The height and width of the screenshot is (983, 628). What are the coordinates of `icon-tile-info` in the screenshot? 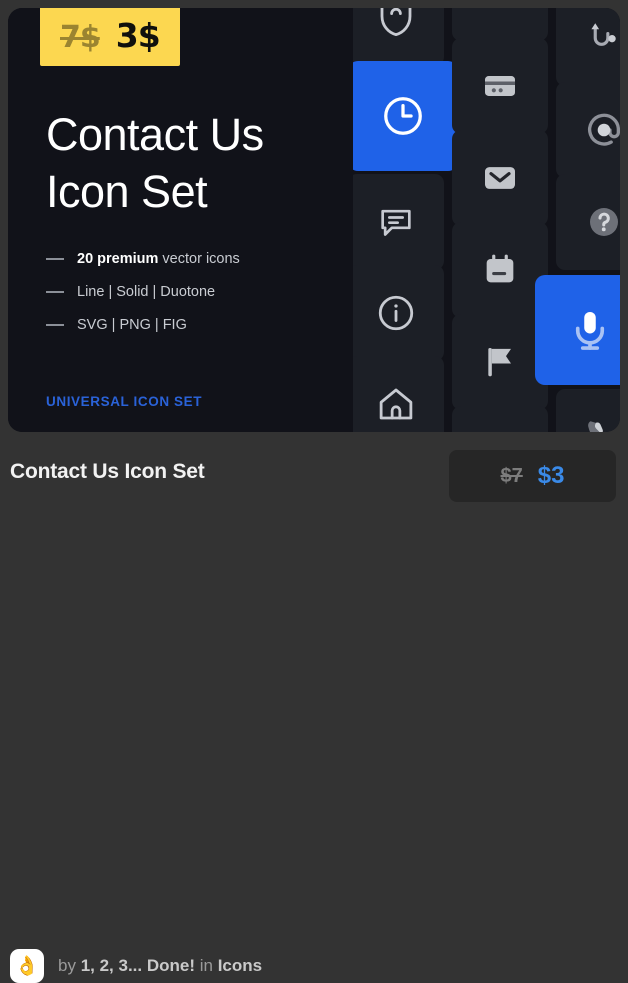 It's located at (396, 313).